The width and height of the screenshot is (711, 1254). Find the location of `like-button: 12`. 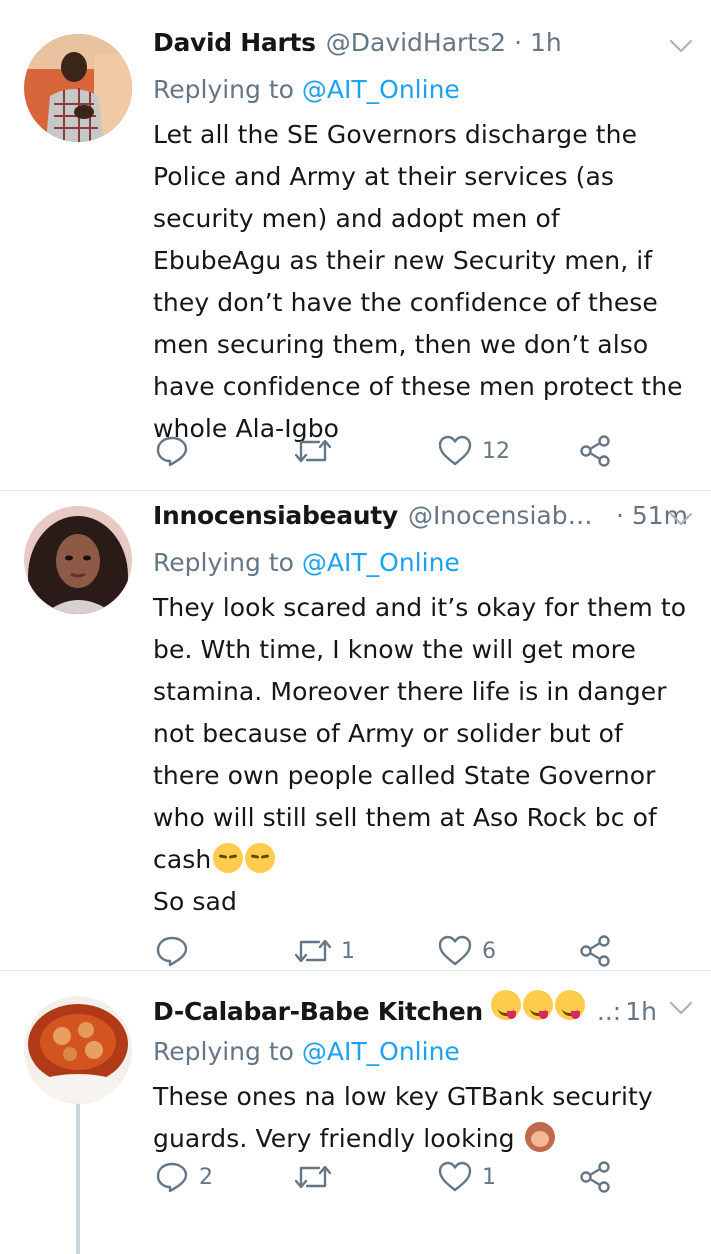

like-button: 12 is located at coordinates (474, 451).